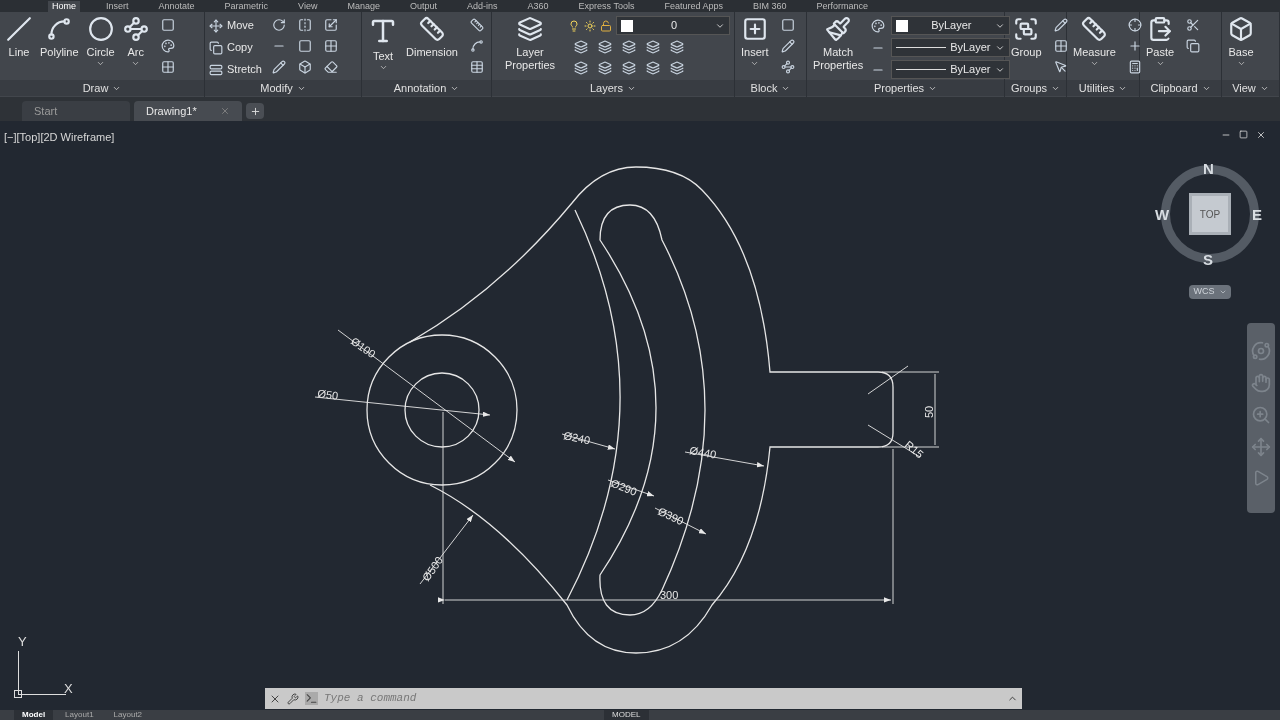 This screenshot has width=1280, height=720. I want to click on dimension-label: Ø240, so click(577, 438).